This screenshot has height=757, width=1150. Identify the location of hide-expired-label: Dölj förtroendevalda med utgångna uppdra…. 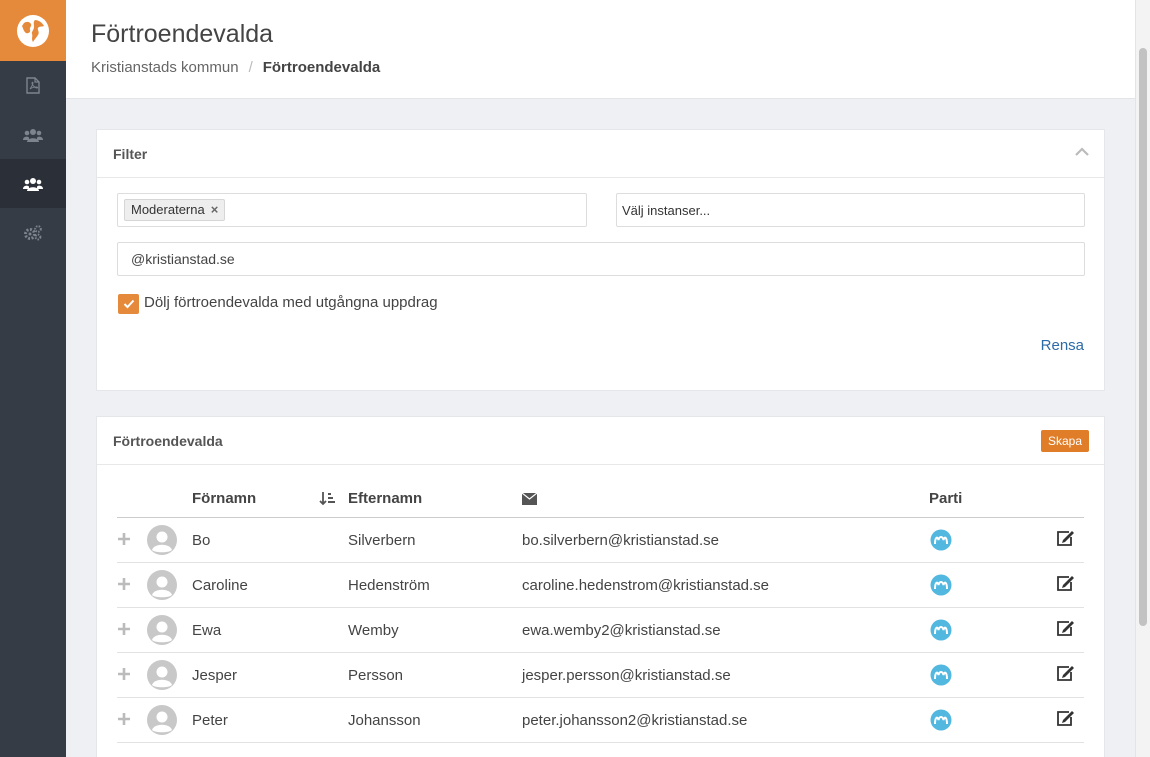
(291, 302).